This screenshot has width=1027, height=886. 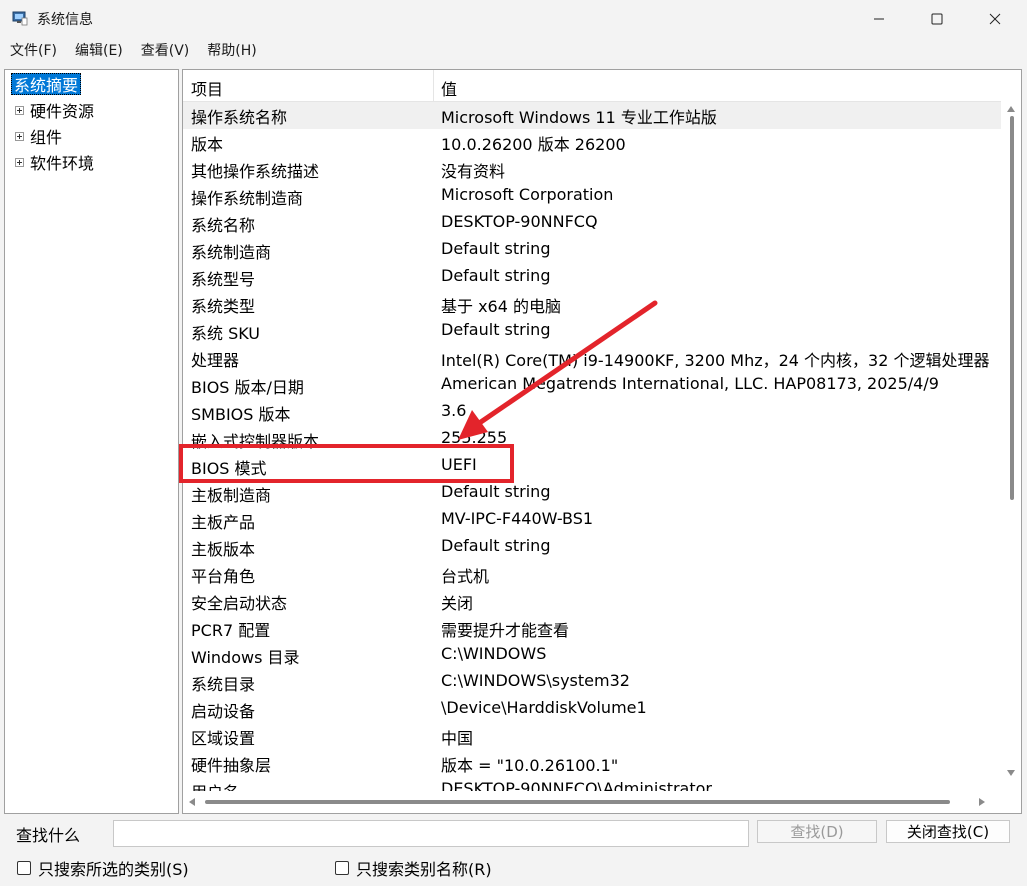 I want to click on row-item-value: C:\WINDOWS, so click(x=494, y=653).